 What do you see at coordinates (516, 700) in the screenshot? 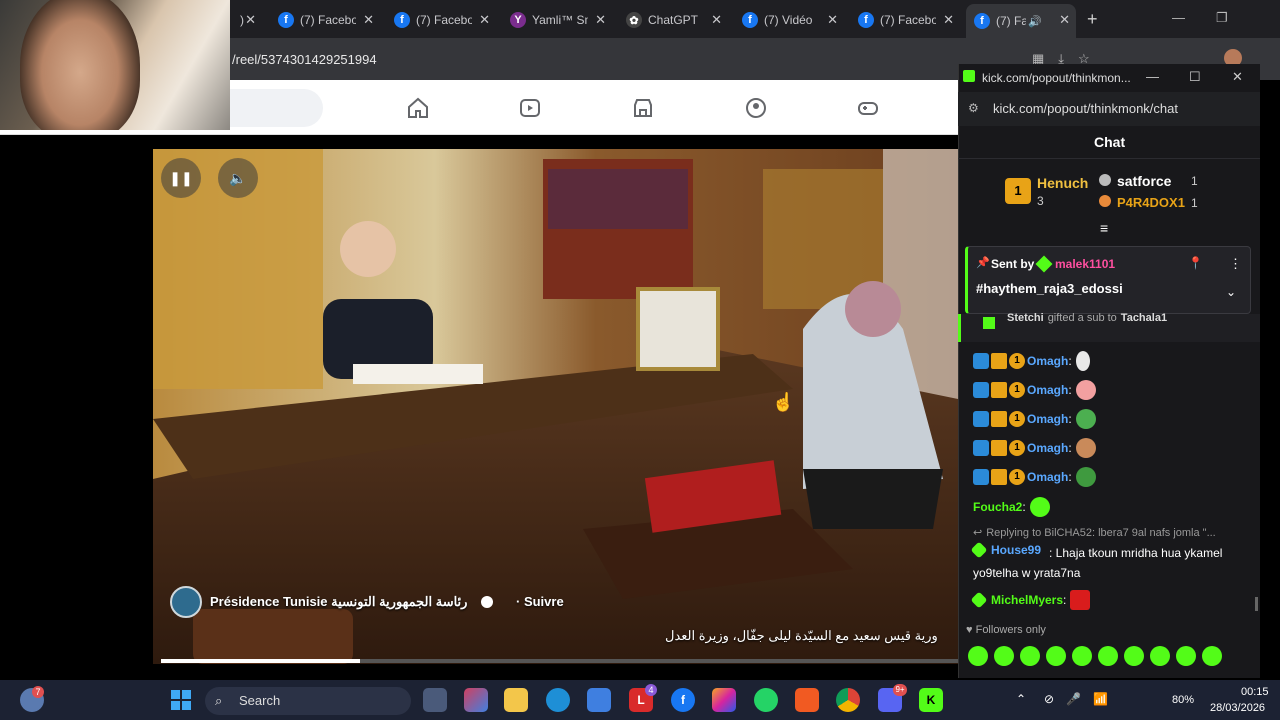
I see `file-explorer-icon` at bounding box center [516, 700].